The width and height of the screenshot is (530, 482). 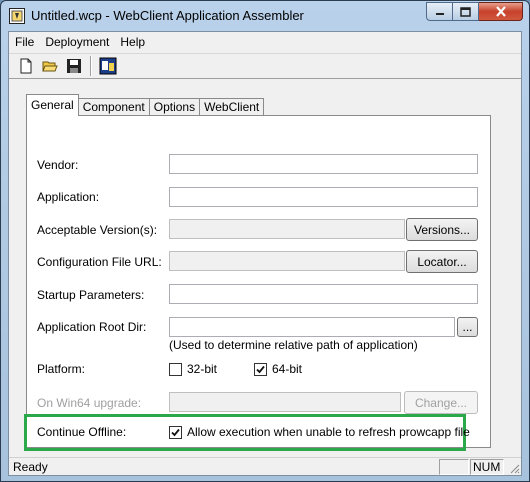 What do you see at coordinates (132, 42) in the screenshot?
I see `menu-help: Help` at bounding box center [132, 42].